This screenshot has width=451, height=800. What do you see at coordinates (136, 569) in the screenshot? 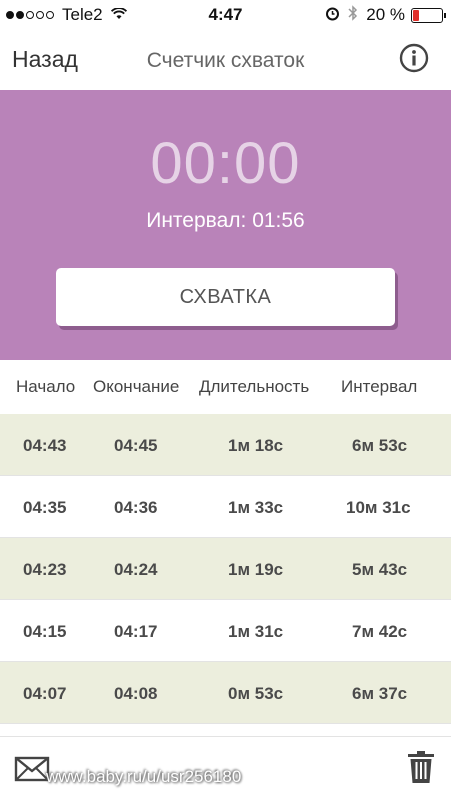
I see `row-end: 04:24` at bounding box center [136, 569].